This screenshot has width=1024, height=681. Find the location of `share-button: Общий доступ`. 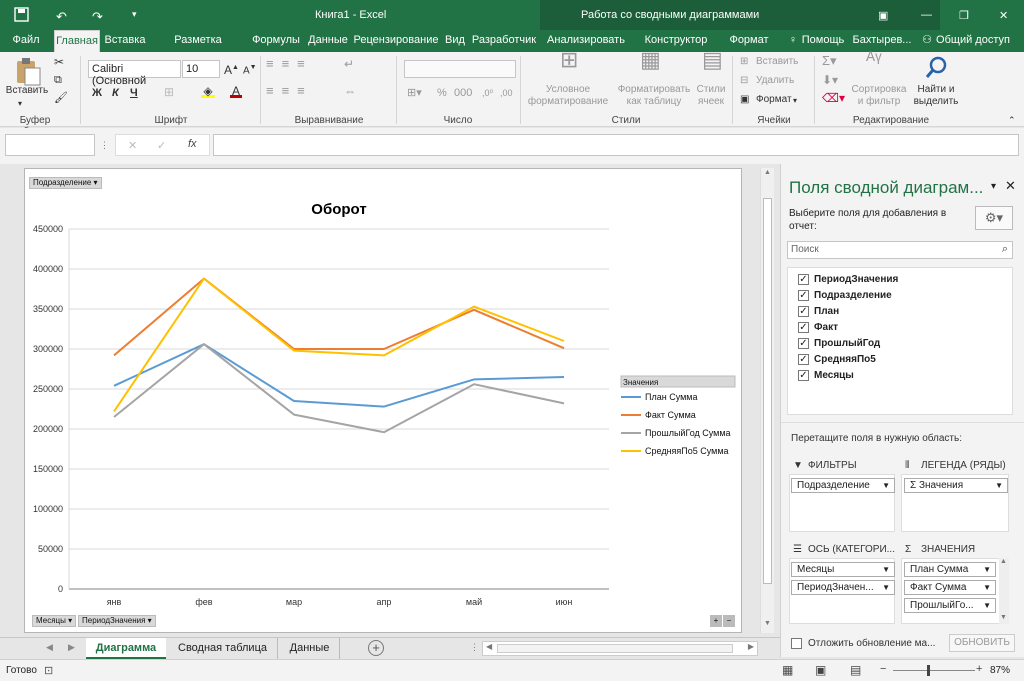

share-button: Общий доступ is located at coordinates (973, 41).